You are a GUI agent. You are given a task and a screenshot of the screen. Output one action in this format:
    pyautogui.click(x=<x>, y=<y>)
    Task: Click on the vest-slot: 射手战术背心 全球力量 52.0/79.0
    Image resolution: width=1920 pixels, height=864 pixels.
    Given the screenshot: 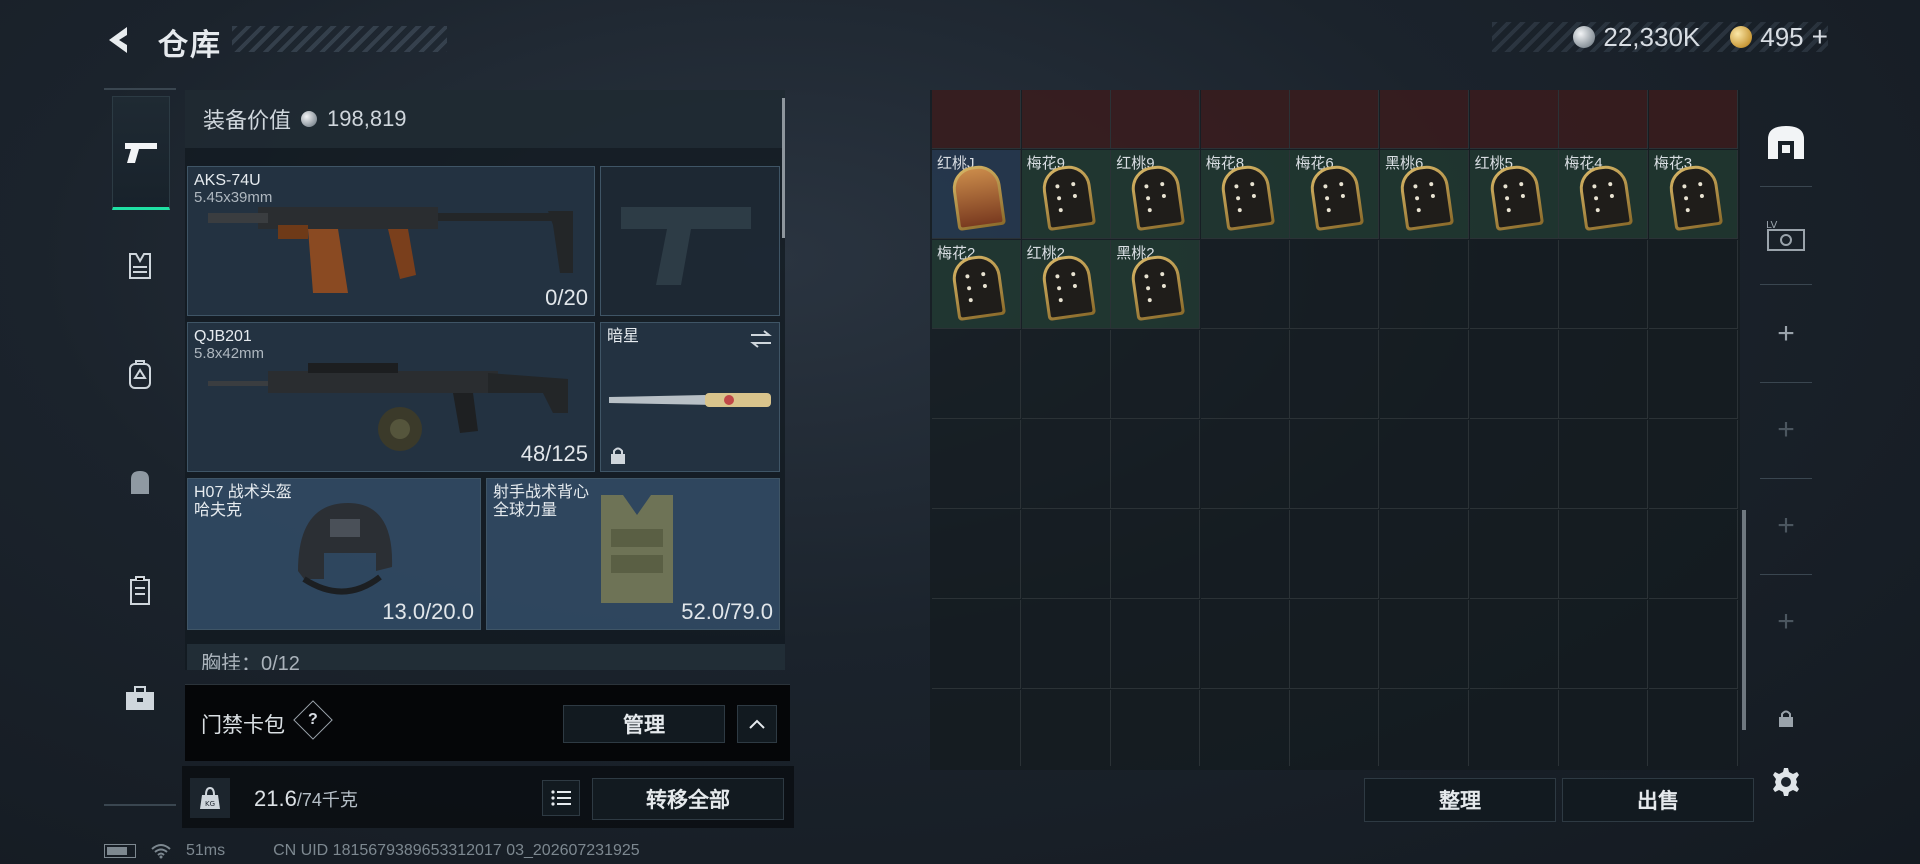 What is the action you would take?
    pyautogui.click(x=633, y=554)
    